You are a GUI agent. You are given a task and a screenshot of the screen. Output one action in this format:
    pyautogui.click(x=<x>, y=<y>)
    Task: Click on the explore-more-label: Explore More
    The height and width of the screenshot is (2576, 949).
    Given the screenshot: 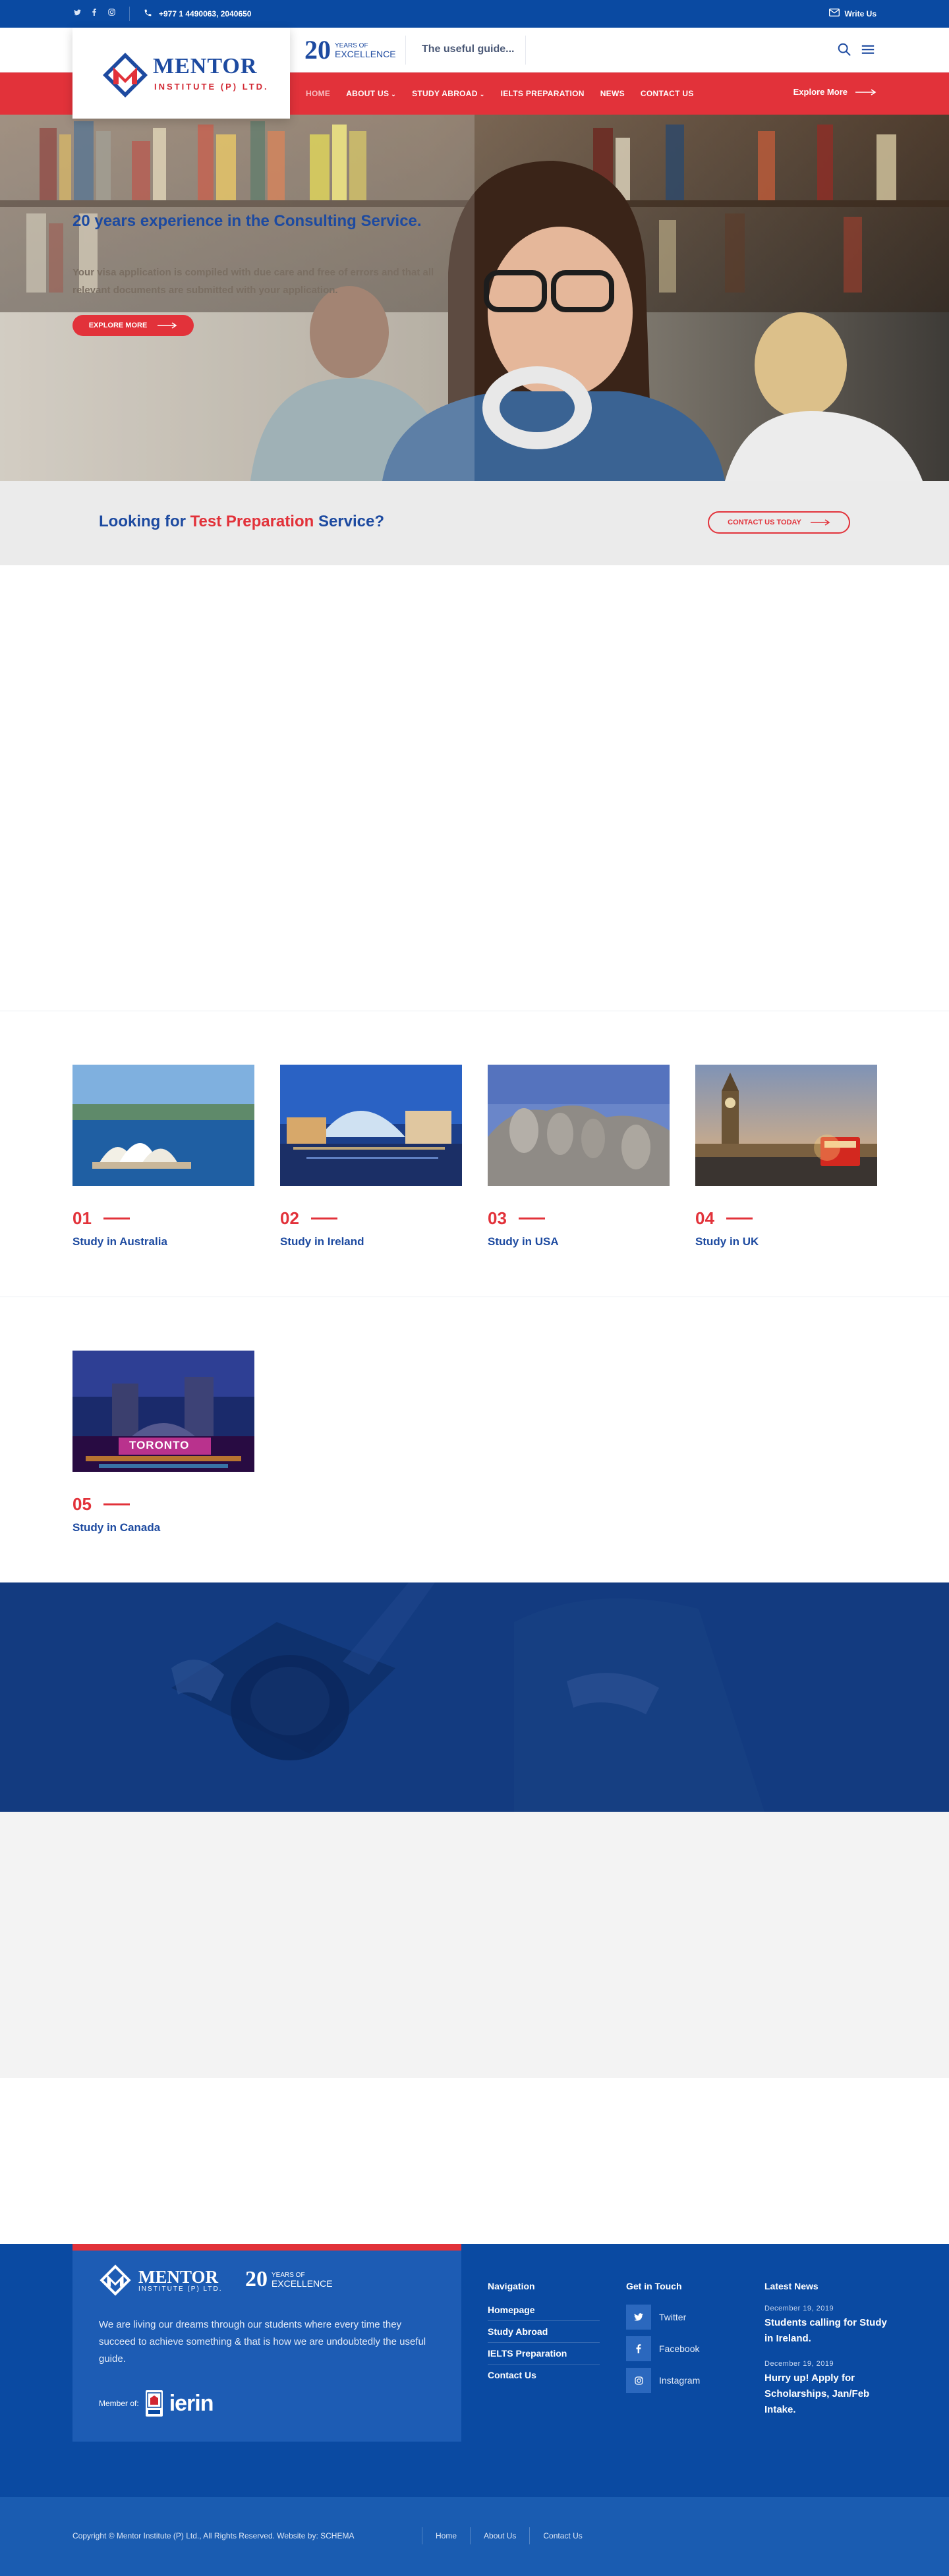 What is the action you would take?
    pyautogui.click(x=820, y=92)
    